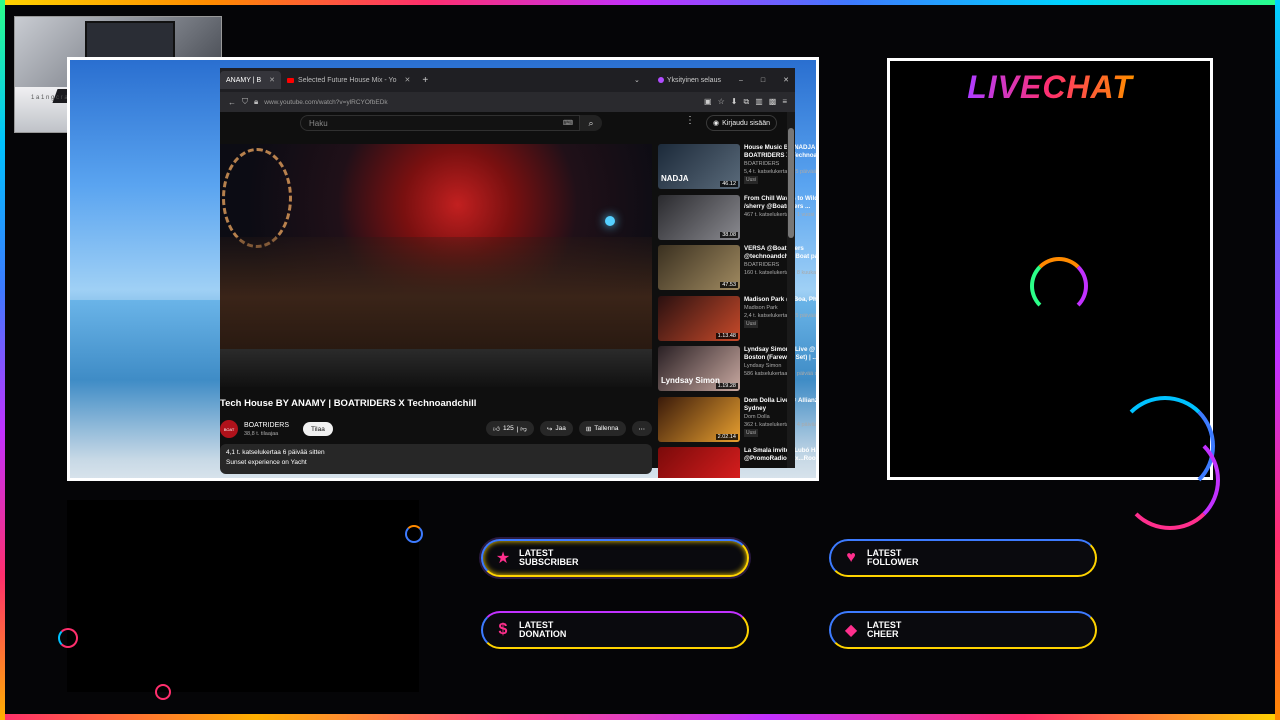 The width and height of the screenshot is (1280, 720). What do you see at coordinates (244, 80) in the screenshot?
I see `tab-label: ANAMY | B` at bounding box center [244, 80].